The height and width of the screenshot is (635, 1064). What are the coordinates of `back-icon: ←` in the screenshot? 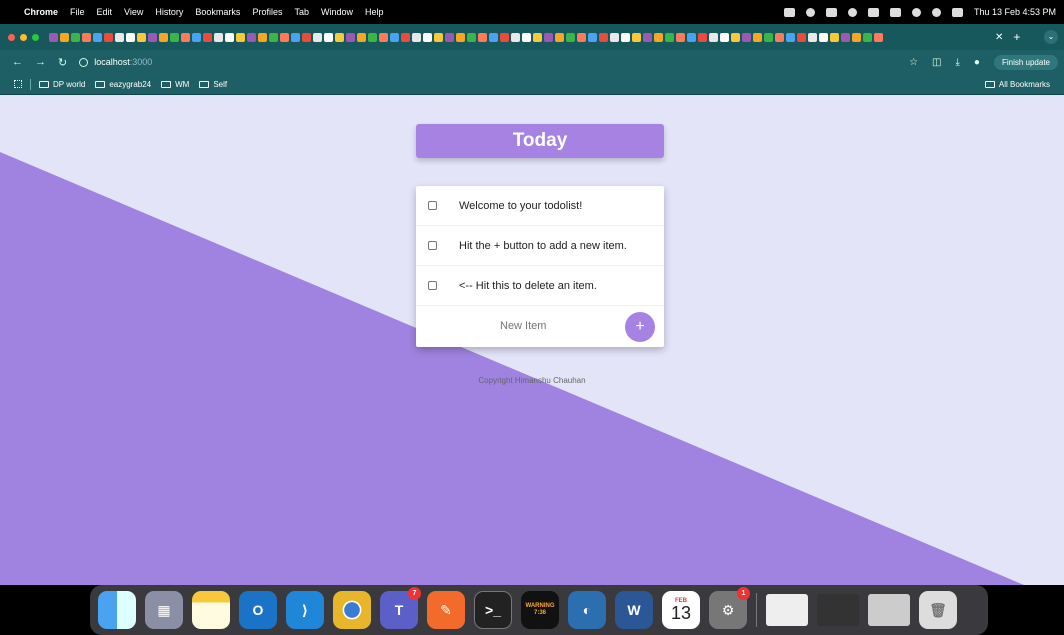 It's located at (17, 62).